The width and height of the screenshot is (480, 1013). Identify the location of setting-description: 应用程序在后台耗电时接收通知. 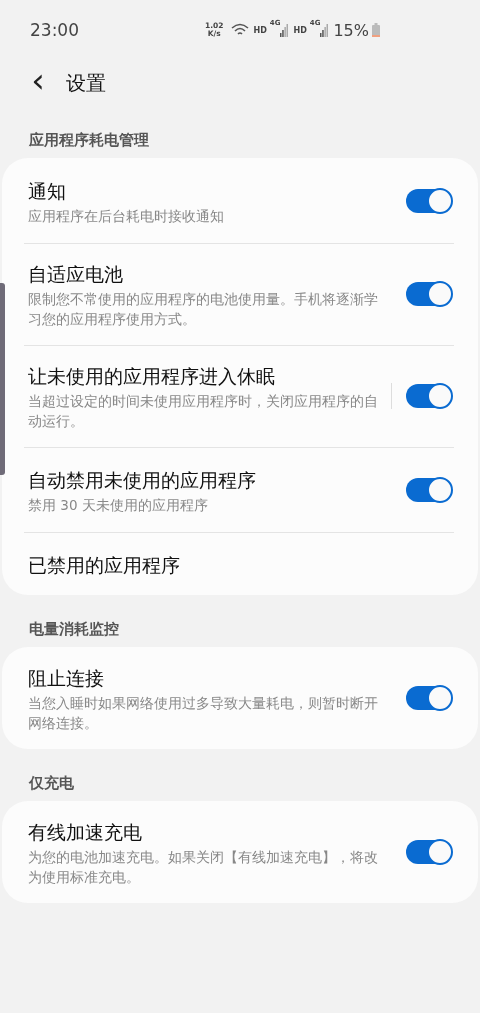
(126, 216).